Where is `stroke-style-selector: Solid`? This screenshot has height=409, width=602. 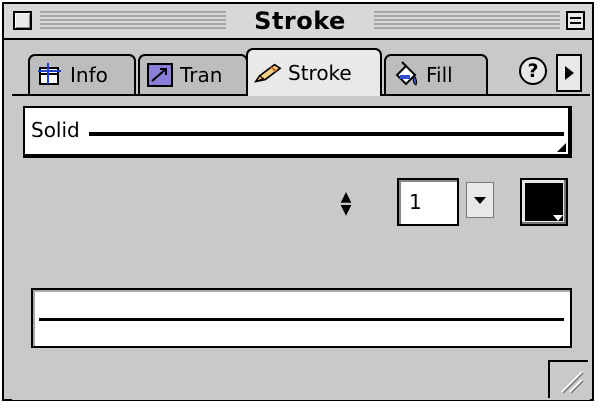
stroke-style-selector: Solid is located at coordinates (297, 132).